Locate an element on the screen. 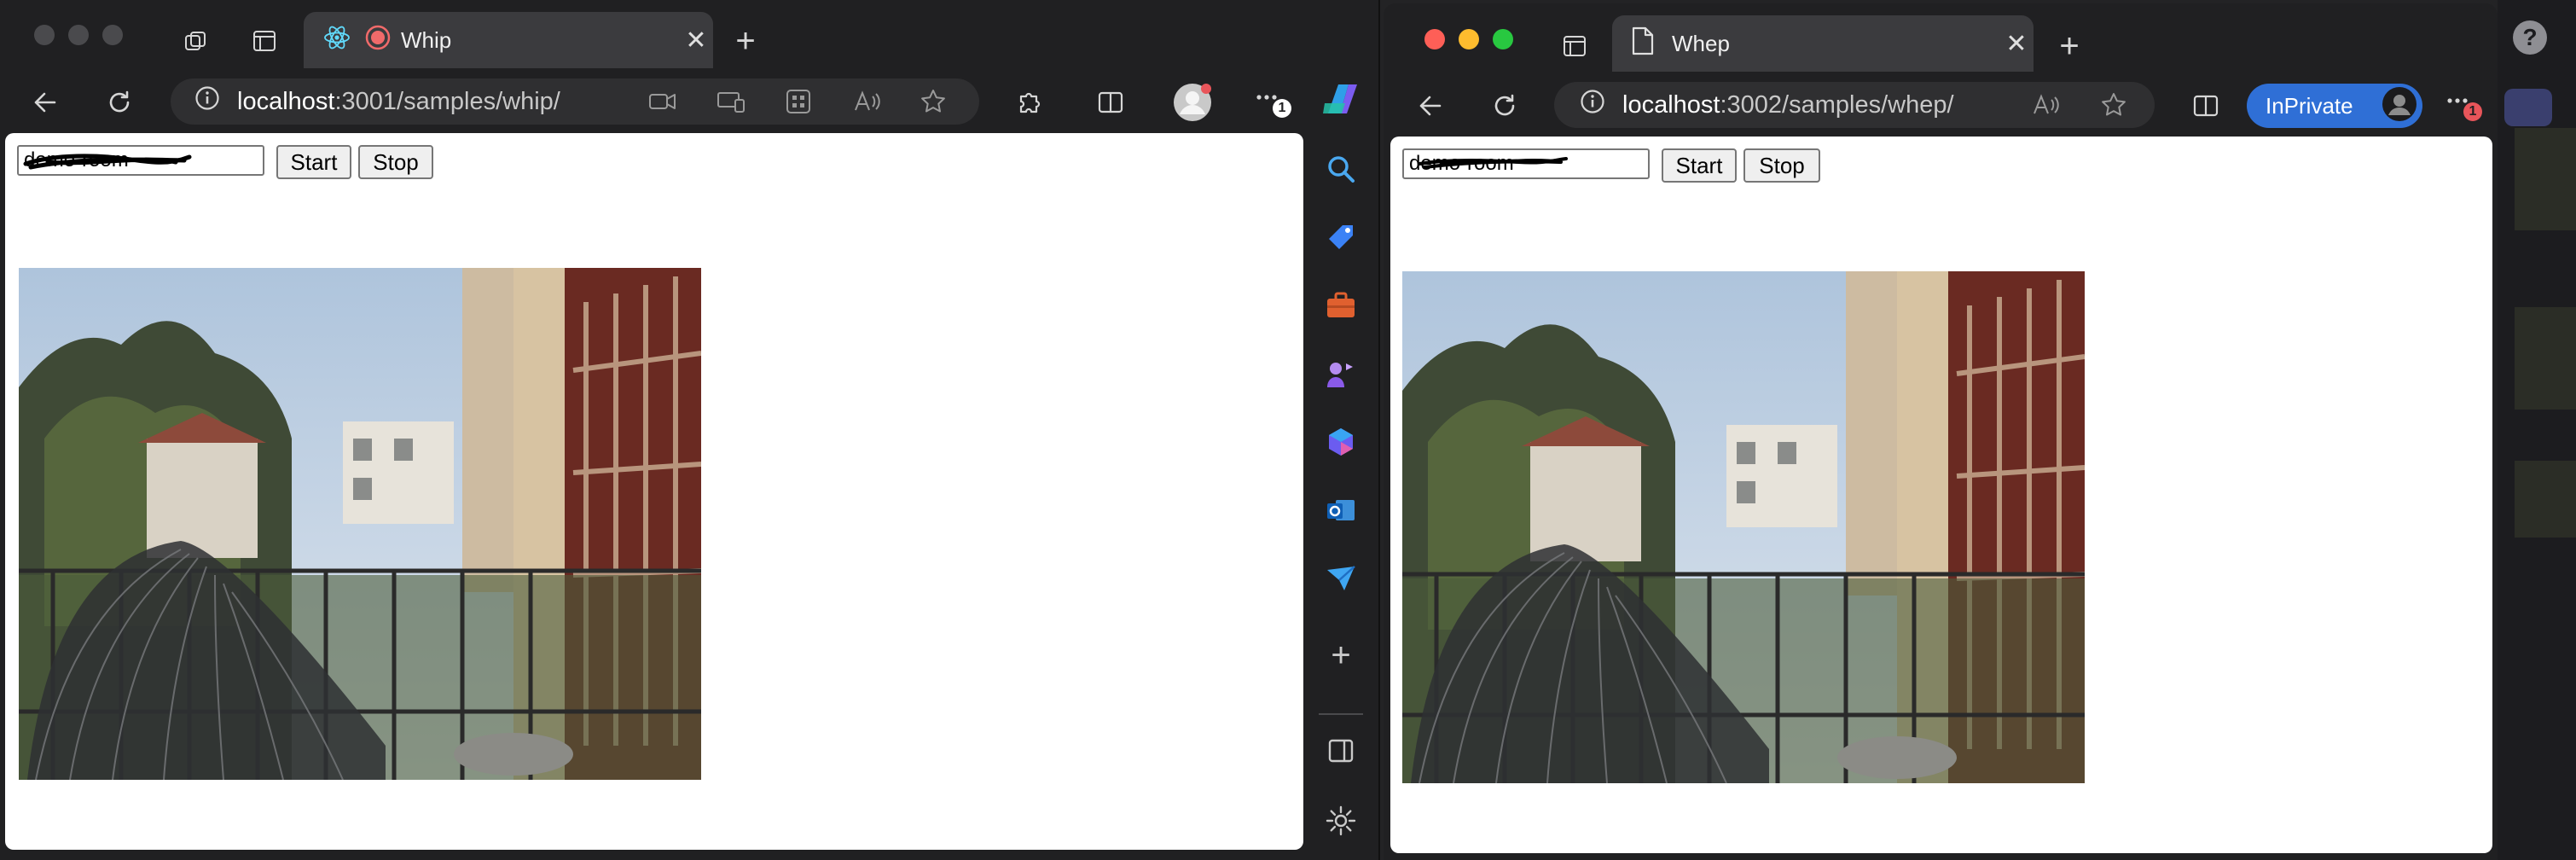 Image resolution: width=2576 pixels, height=860 pixels. inprivate-avatar is located at coordinates (2399, 106).